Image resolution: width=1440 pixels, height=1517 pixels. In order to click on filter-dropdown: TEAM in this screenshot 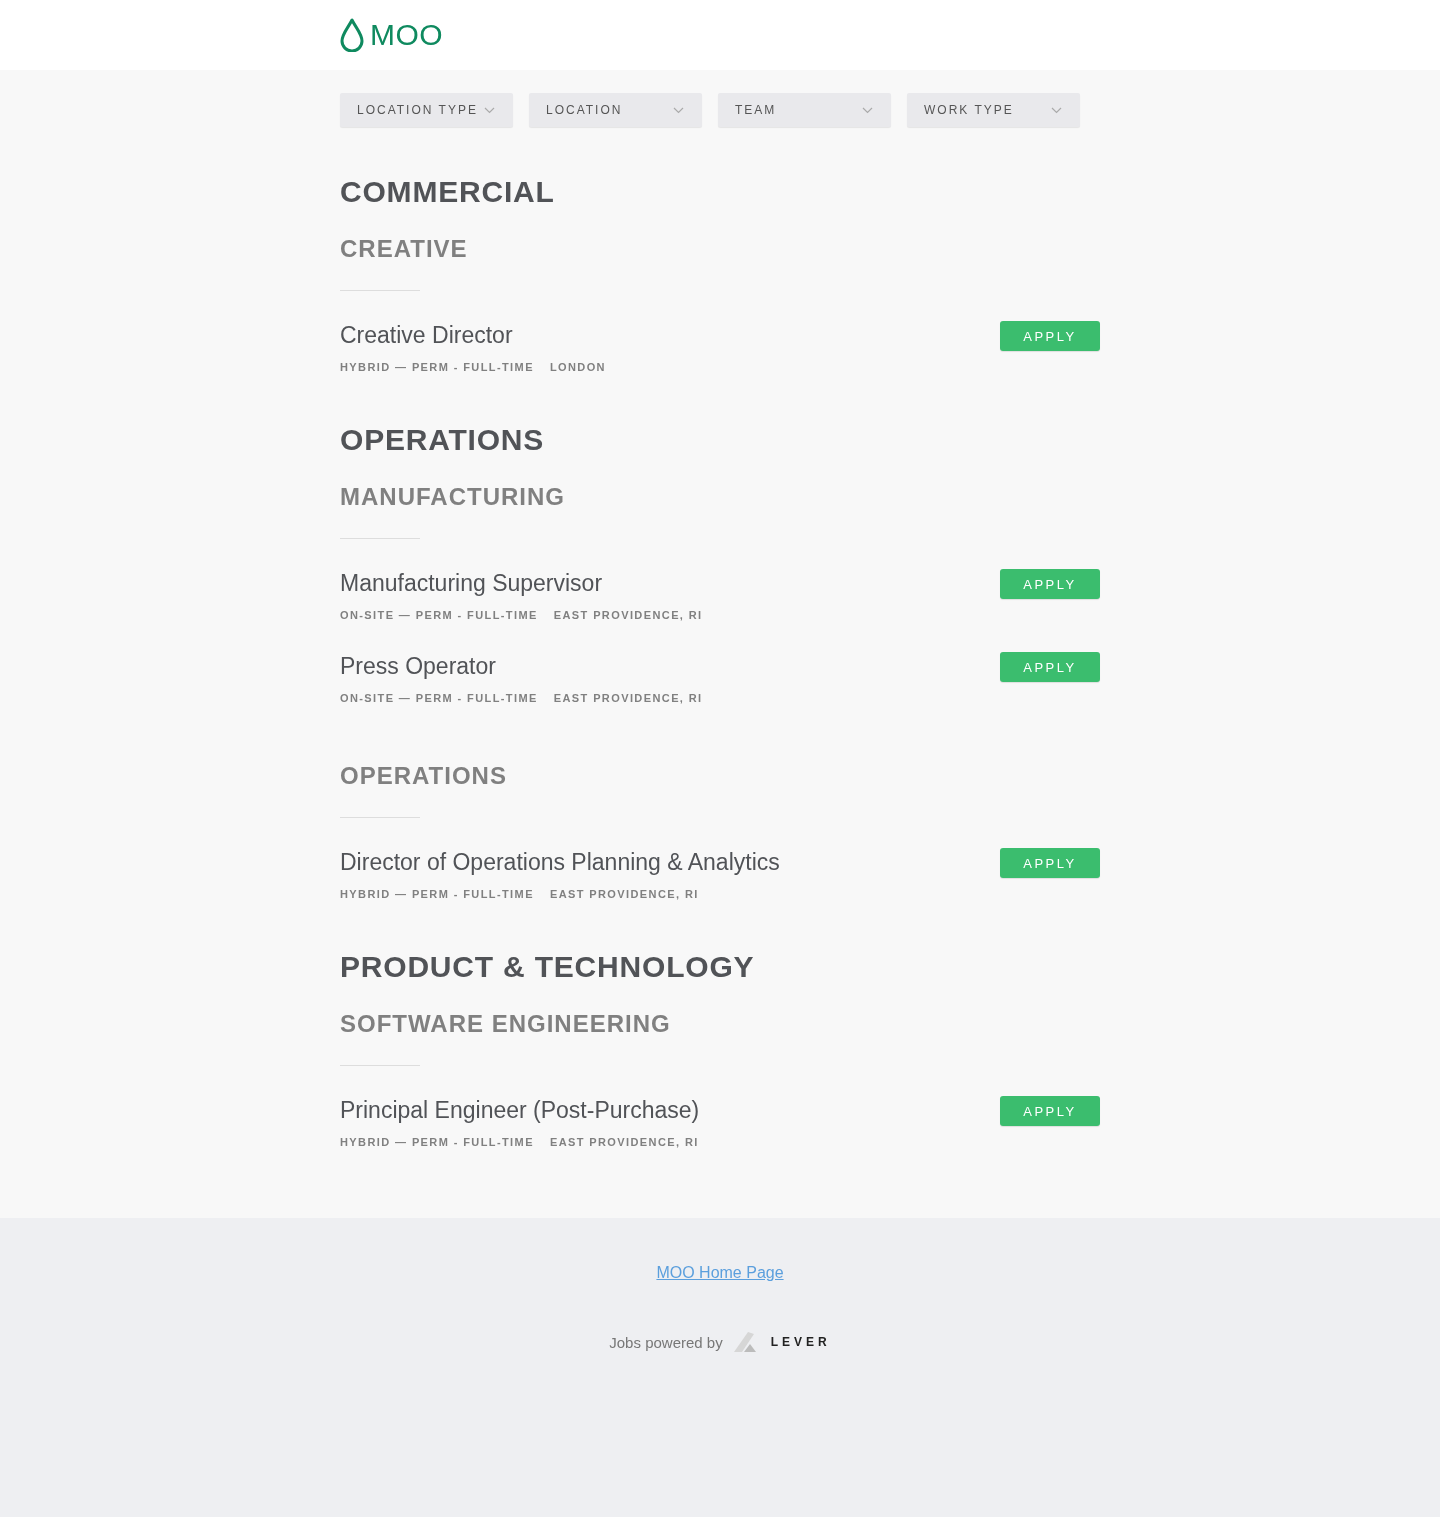, I will do `click(804, 110)`.